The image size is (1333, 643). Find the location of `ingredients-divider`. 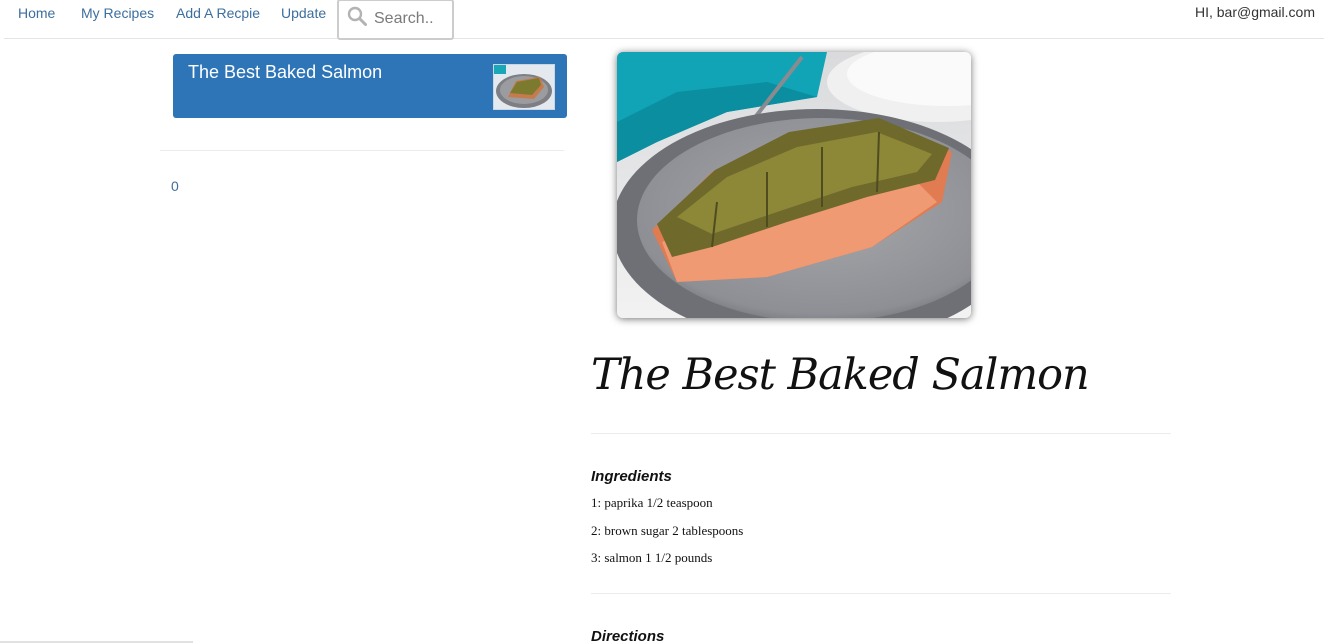

ingredients-divider is located at coordinates (881, 593).